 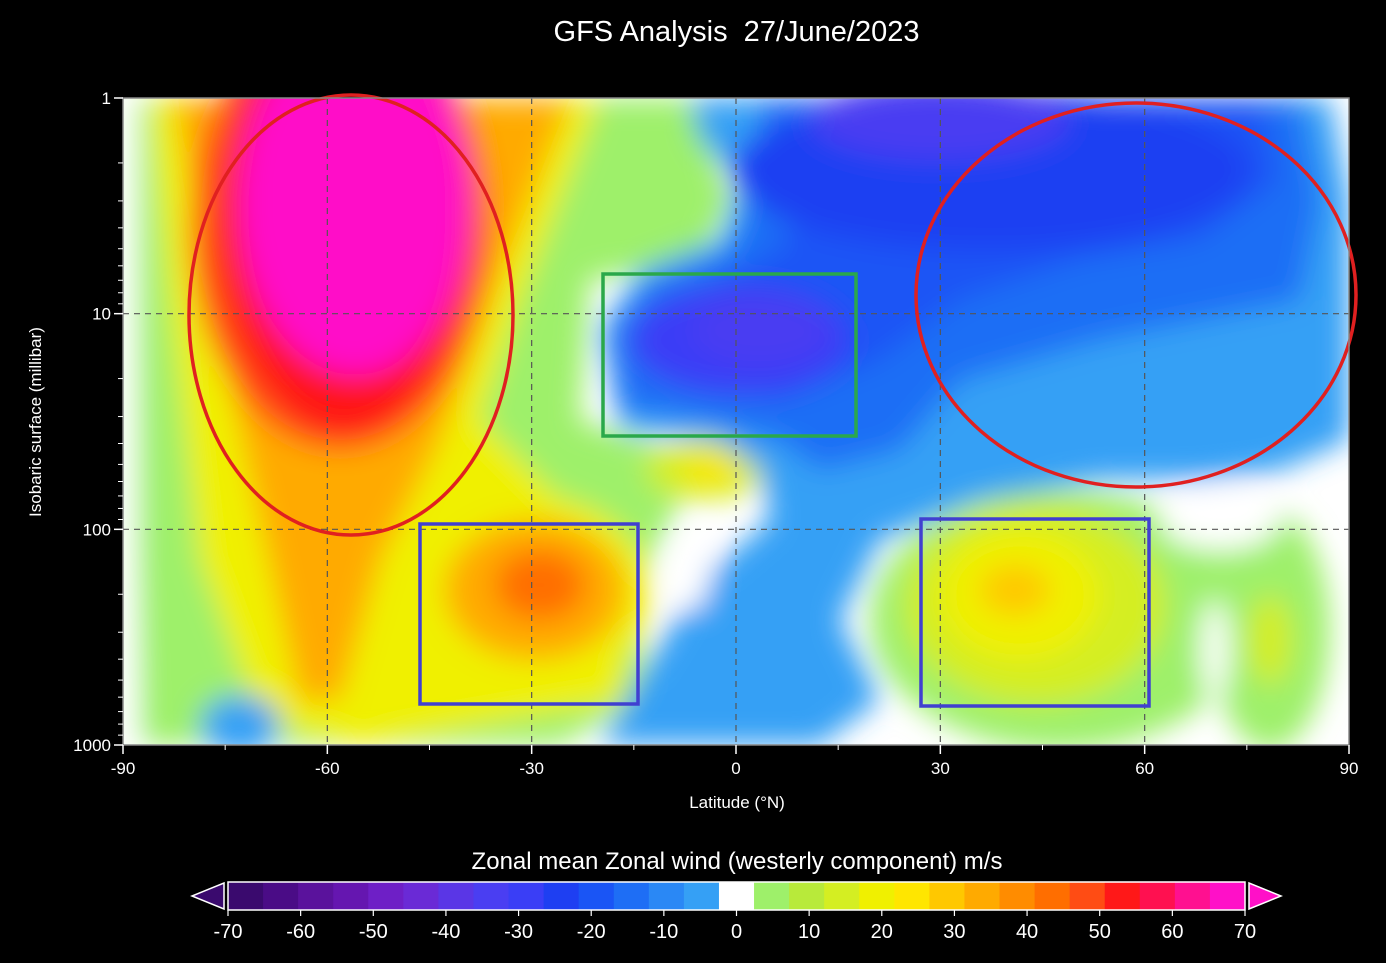 What do you see at coordinates (445, 932) in the screenshot?
I see `colorbar-tick-label: -40` at bounding box center [445, 932].